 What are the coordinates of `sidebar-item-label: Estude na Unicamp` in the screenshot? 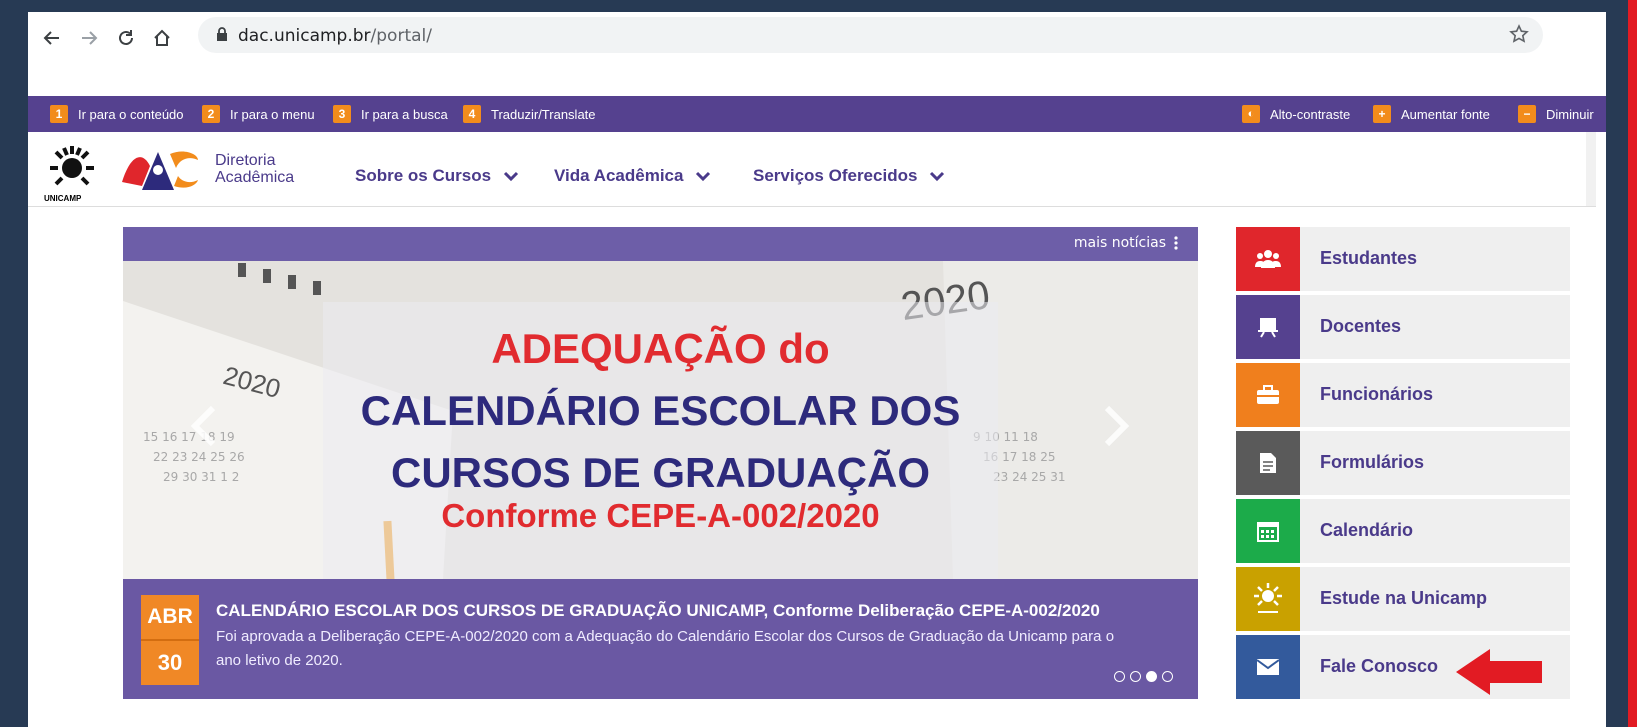 It's located at (1404, 598).